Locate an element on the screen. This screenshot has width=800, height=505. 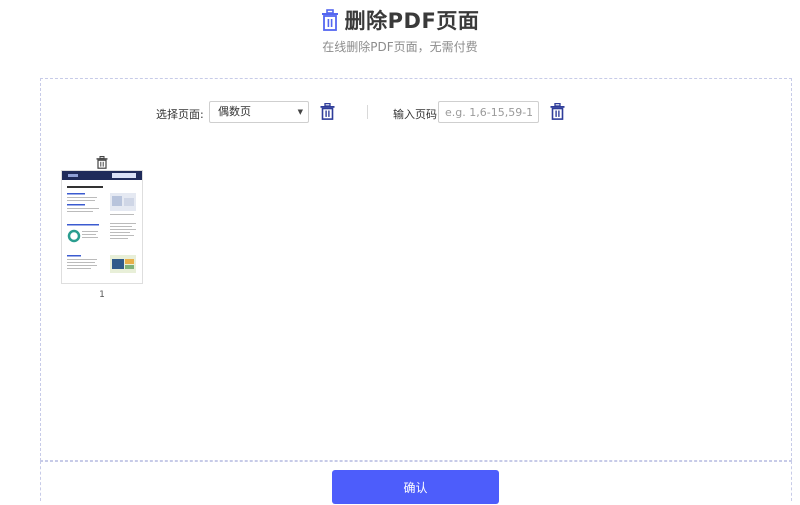
page-number-input is located at coordinates (488, 112).